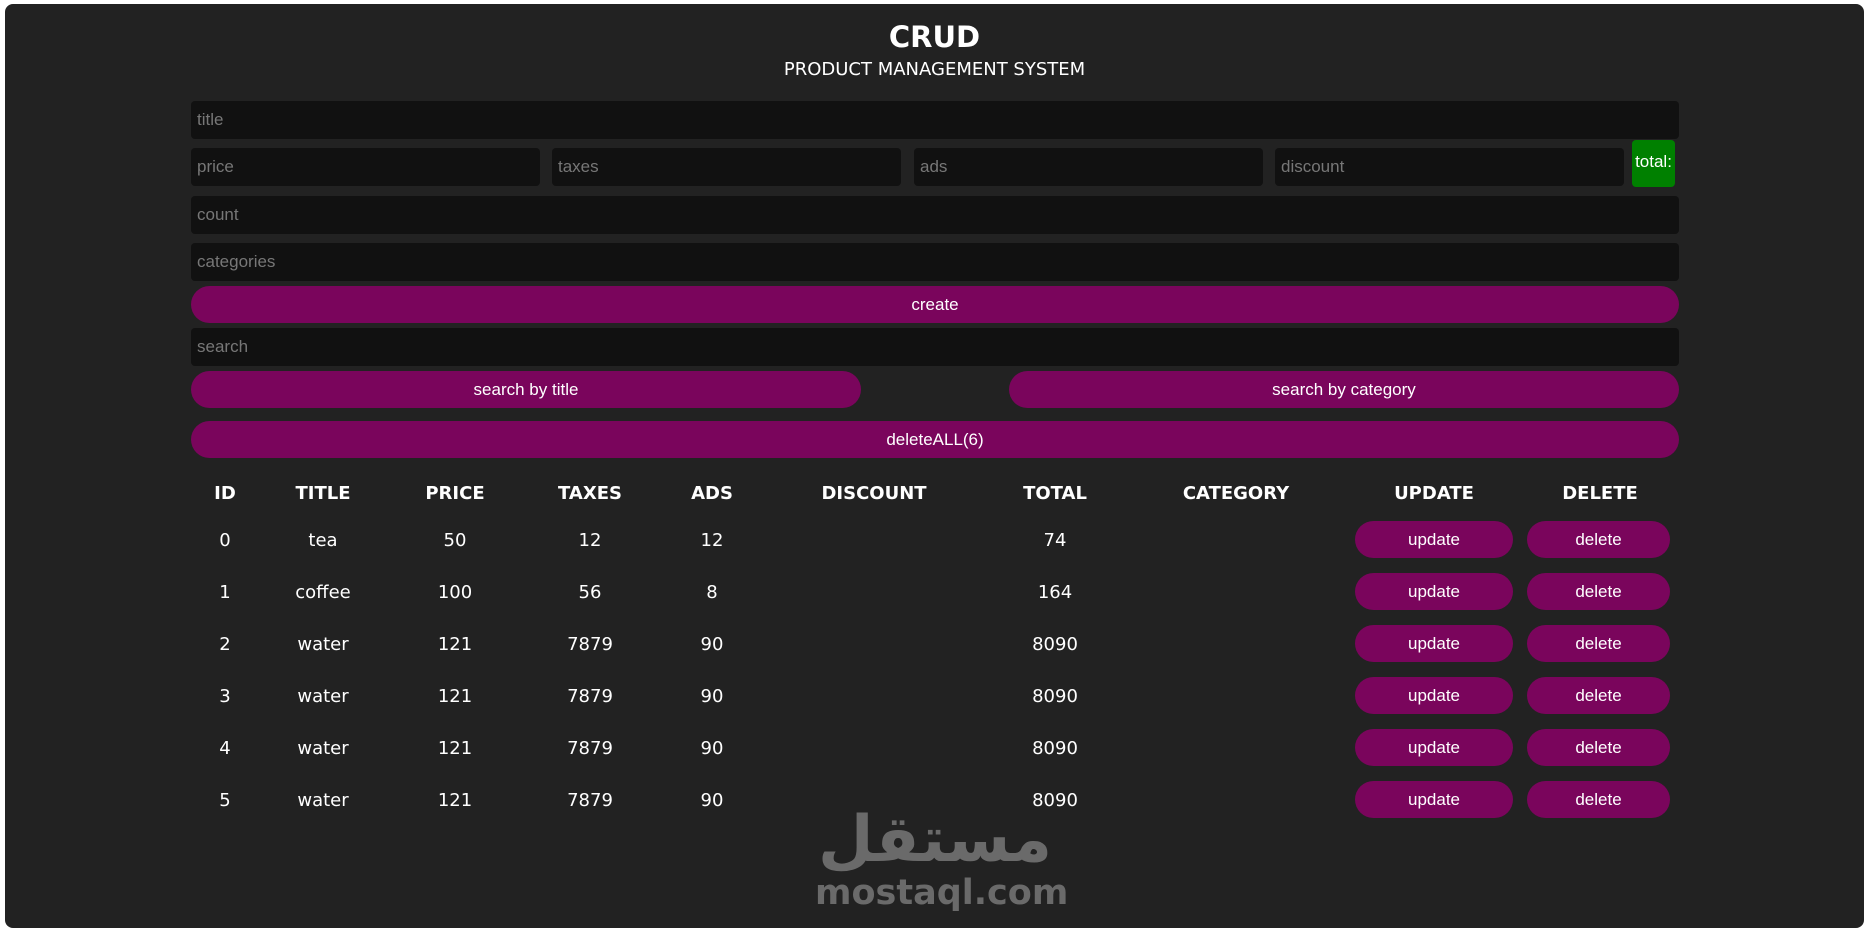 The height and width of the screenshot is (931, 1869). Describe the element at coordinates (590, 592) in the screenshot. I see `cell-taxes: 56` at that location.